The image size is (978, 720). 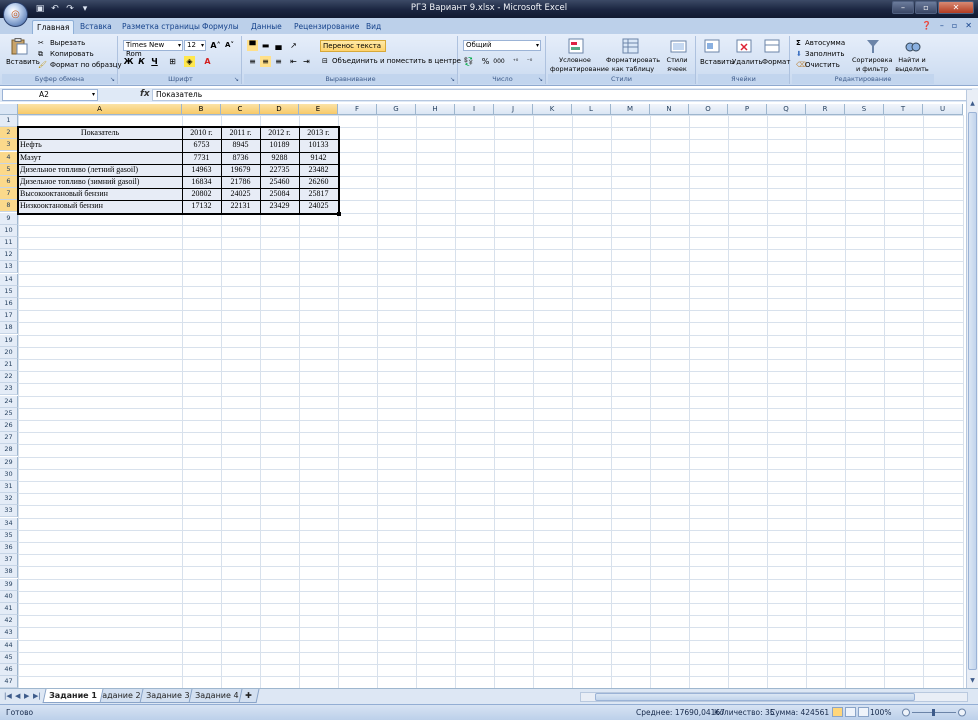 What do you see at coordinates (822, 65) in the screenshot?
I see `clear-button: Очистить` at bounding box center [822, 65].